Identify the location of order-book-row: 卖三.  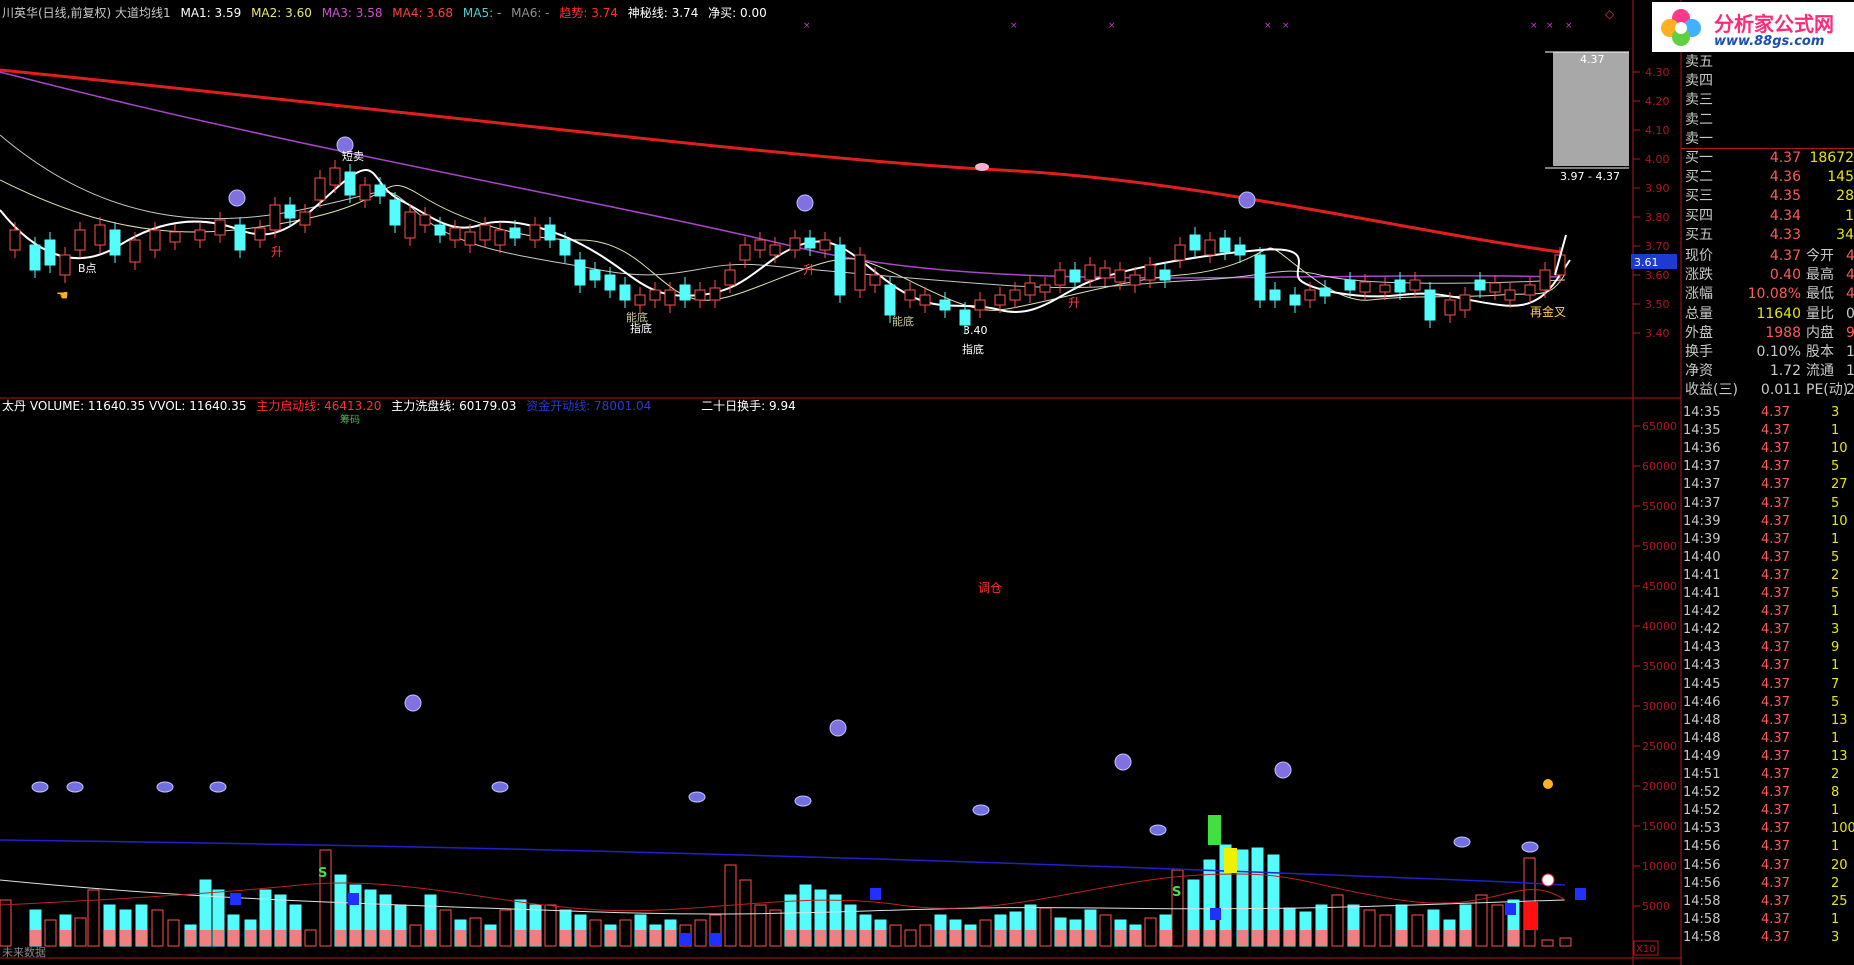
(1767, 100).